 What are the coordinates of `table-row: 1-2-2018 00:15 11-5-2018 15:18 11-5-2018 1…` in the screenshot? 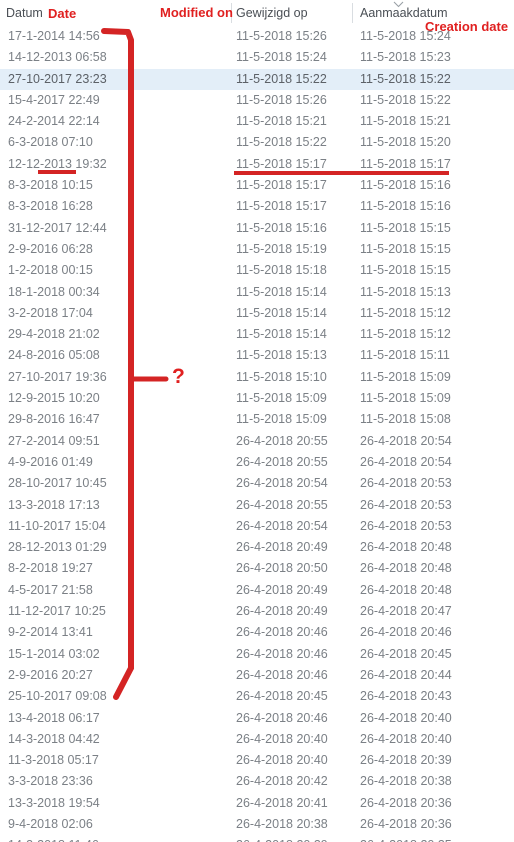 It's located at (257, 270).